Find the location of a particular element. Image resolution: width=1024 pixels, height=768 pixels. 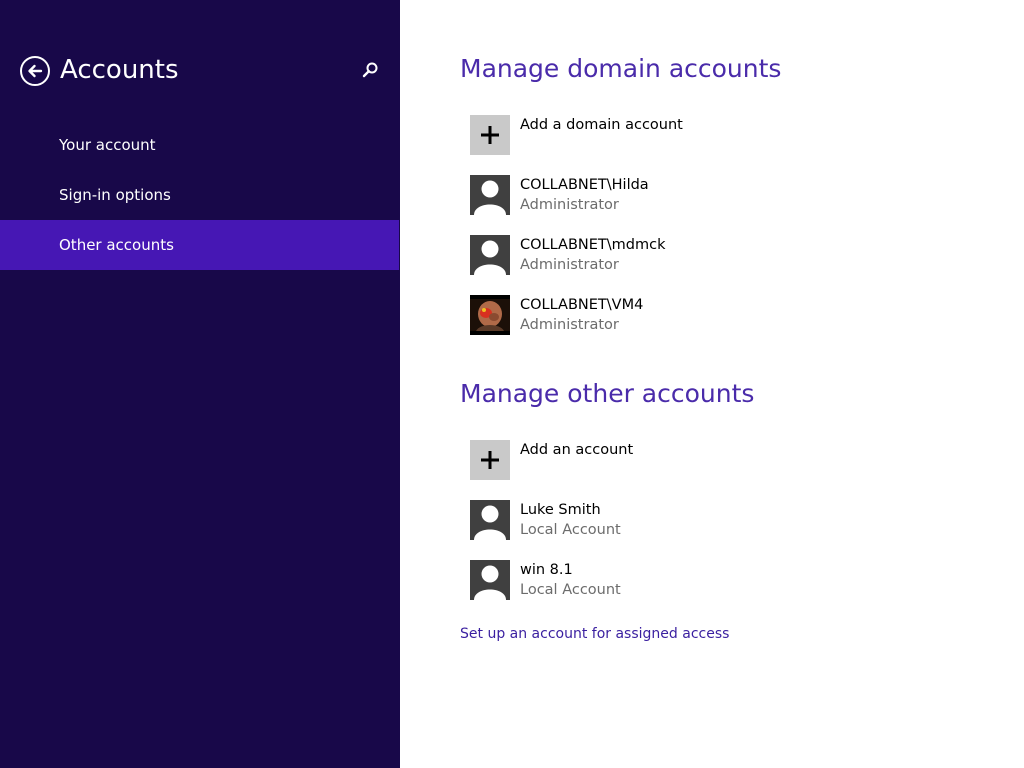

local-account-item: win 8.1 Local Account is located at coordinates (680, 580).